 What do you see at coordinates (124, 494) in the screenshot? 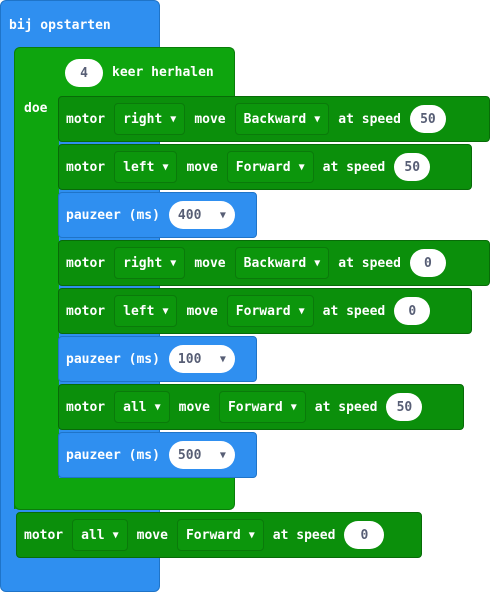
I see `repeat-block-footer` at bounding box center [124, 494].